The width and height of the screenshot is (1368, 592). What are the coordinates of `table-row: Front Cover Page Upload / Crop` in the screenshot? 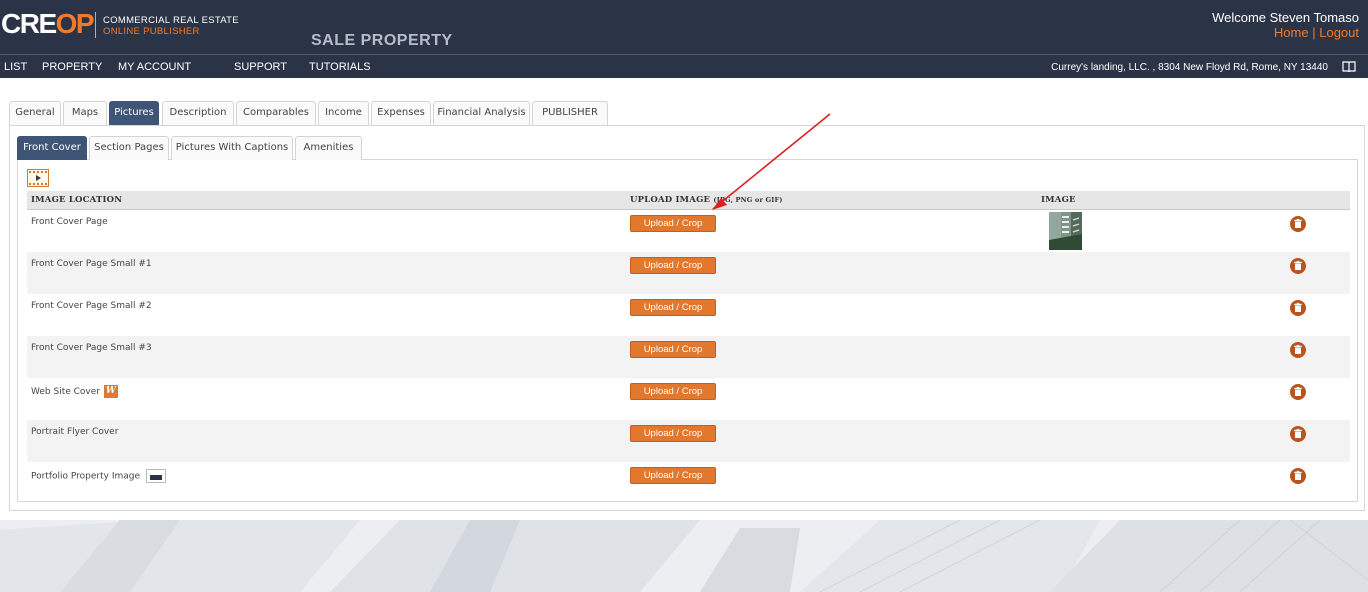 It's located at (688, 231).